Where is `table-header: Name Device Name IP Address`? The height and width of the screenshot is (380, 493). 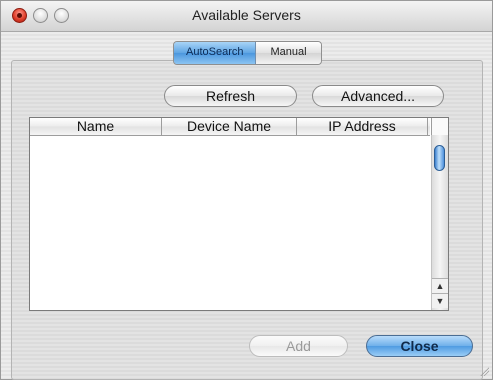 table-header: Name Device Name IP Address is located at coordinates (230, 127).